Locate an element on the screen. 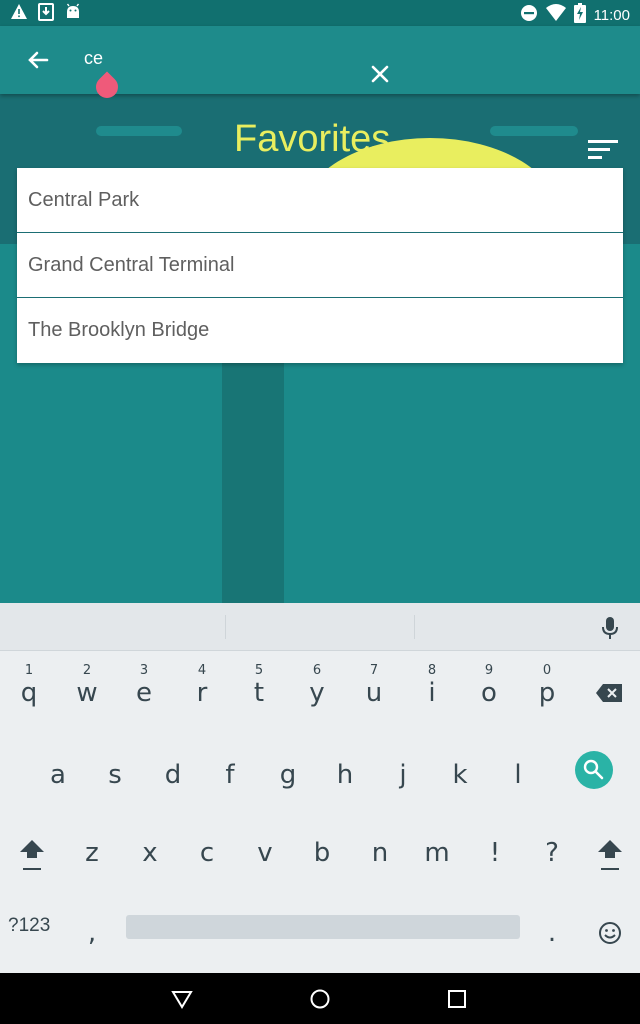 The height and width of the screenshot is (1024, 640). key-c: c is located at coordinates (207, 849).